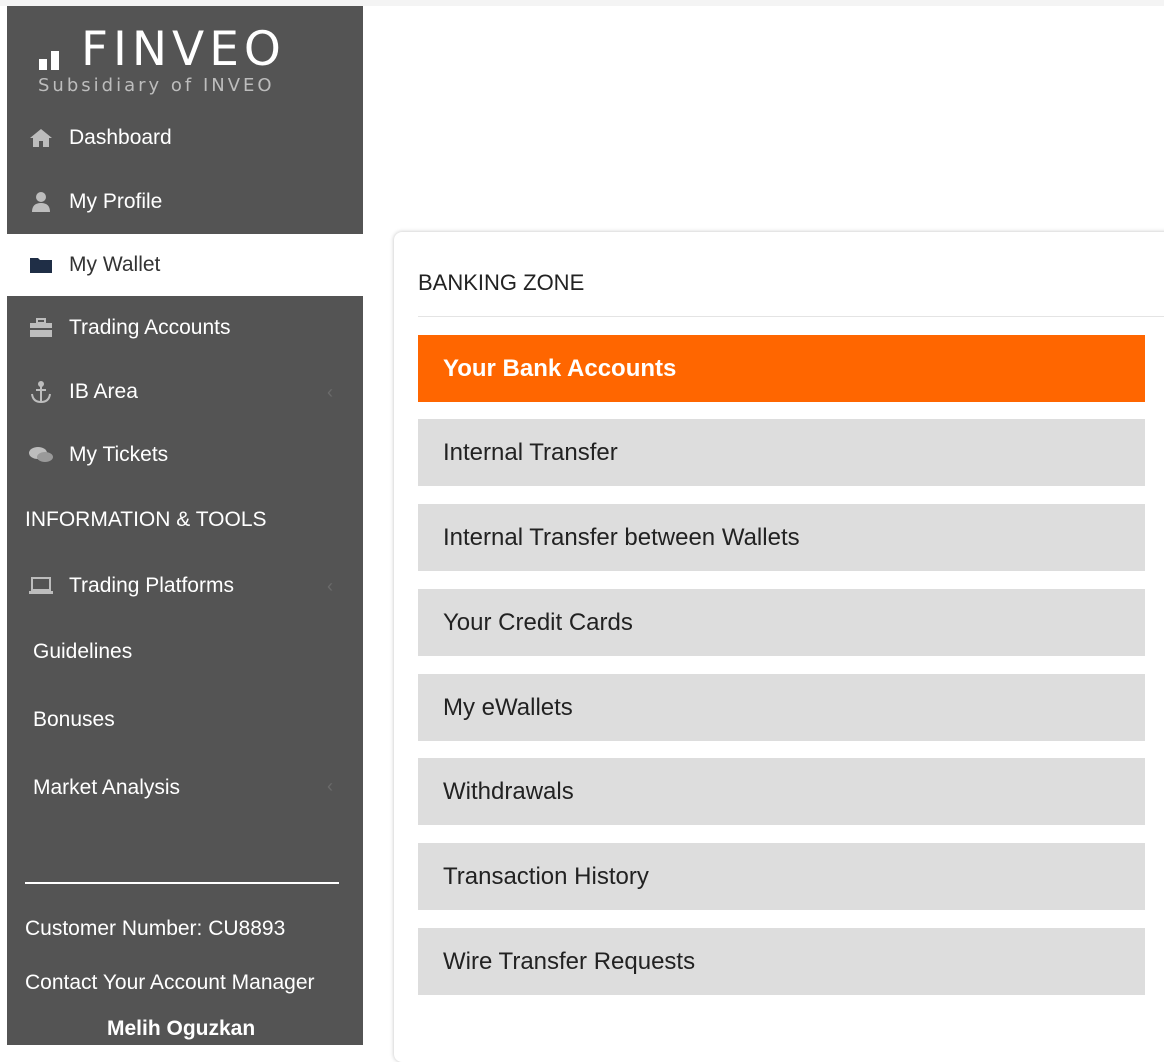 The image size is (1164, 1062). I want to click on brand-name: FINVEO, so click(183, 49).